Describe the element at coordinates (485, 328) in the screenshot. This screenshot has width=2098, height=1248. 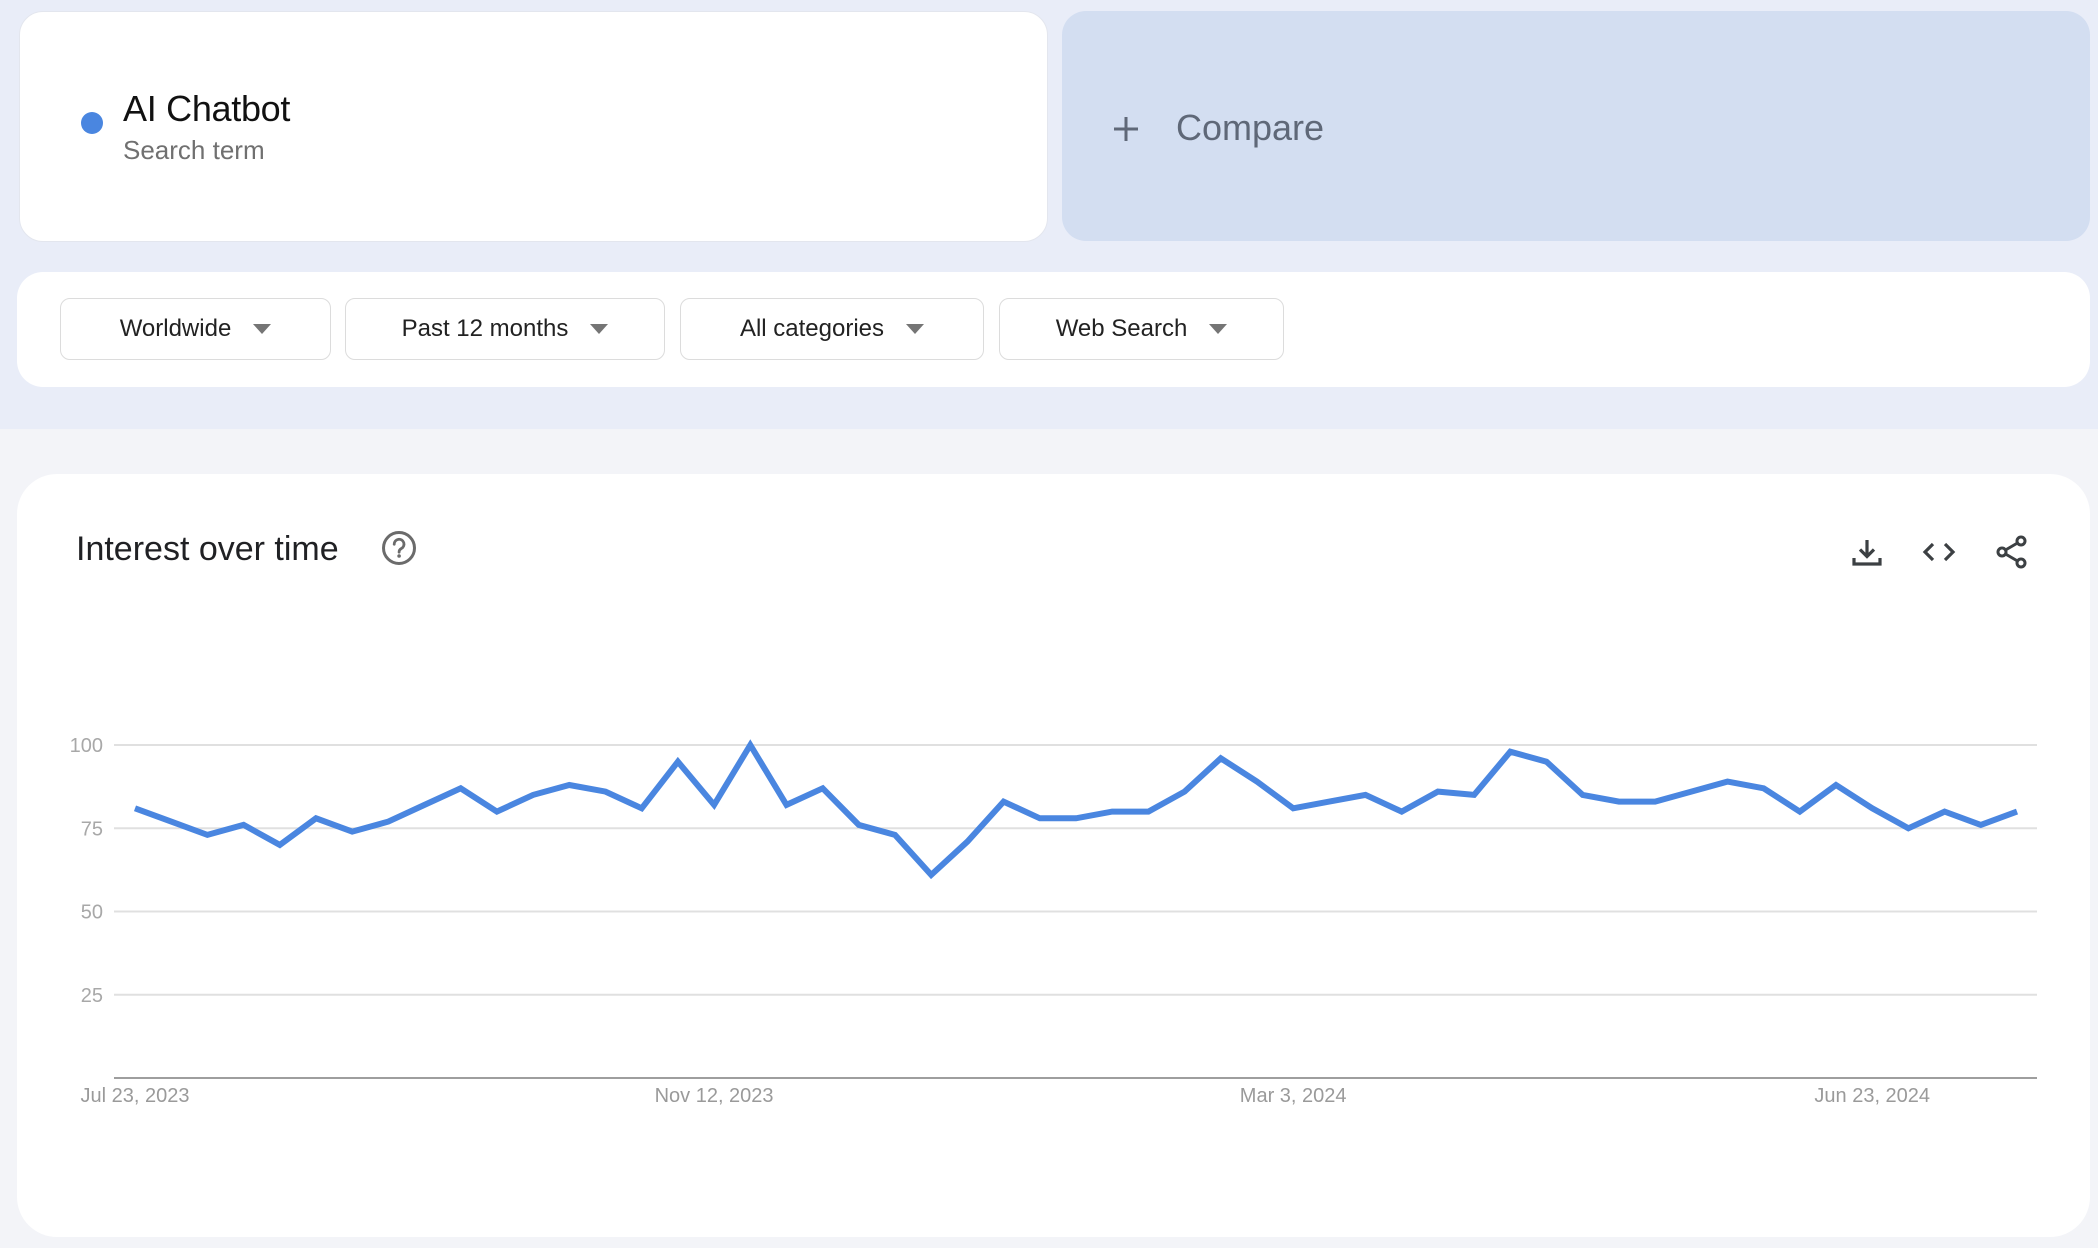
I see `filter-label: Past 12 months` at that location.